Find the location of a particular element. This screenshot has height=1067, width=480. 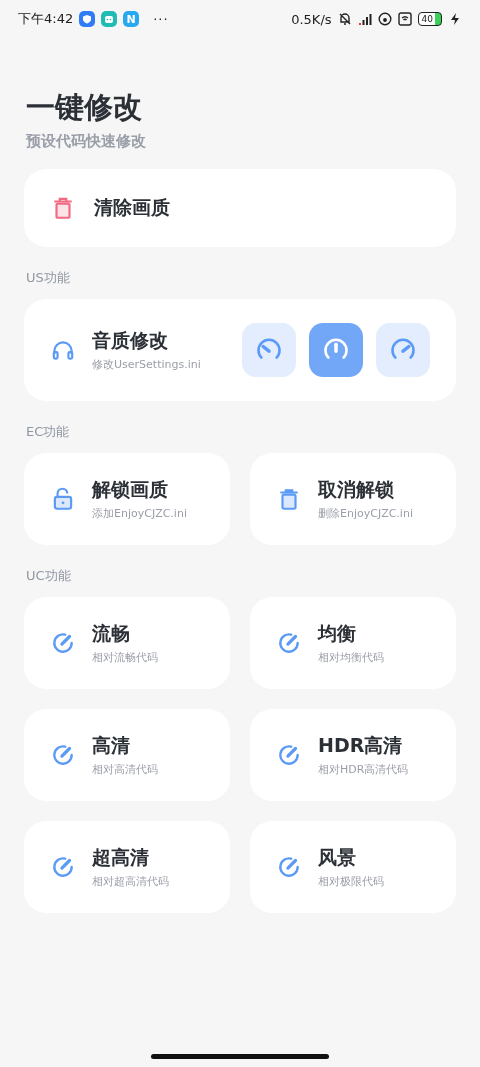

charging-icon is located at coordinates (455, 19).